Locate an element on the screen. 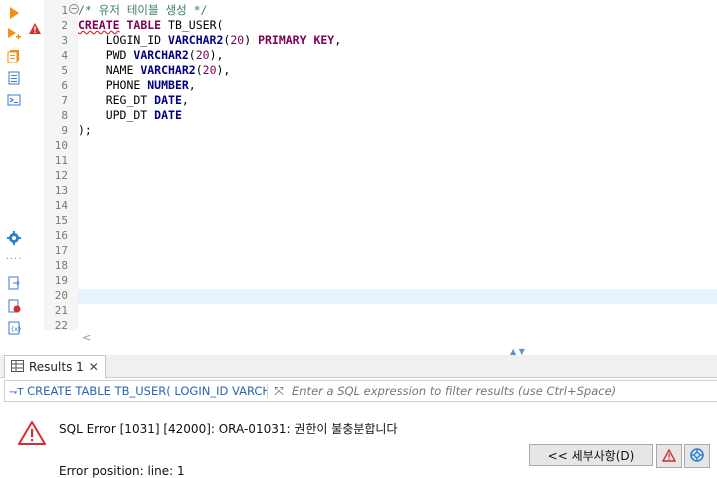 Image resolution: width=717 pixels, height=478 pixels. line-number: 4 is located at coordinates (64, 55).